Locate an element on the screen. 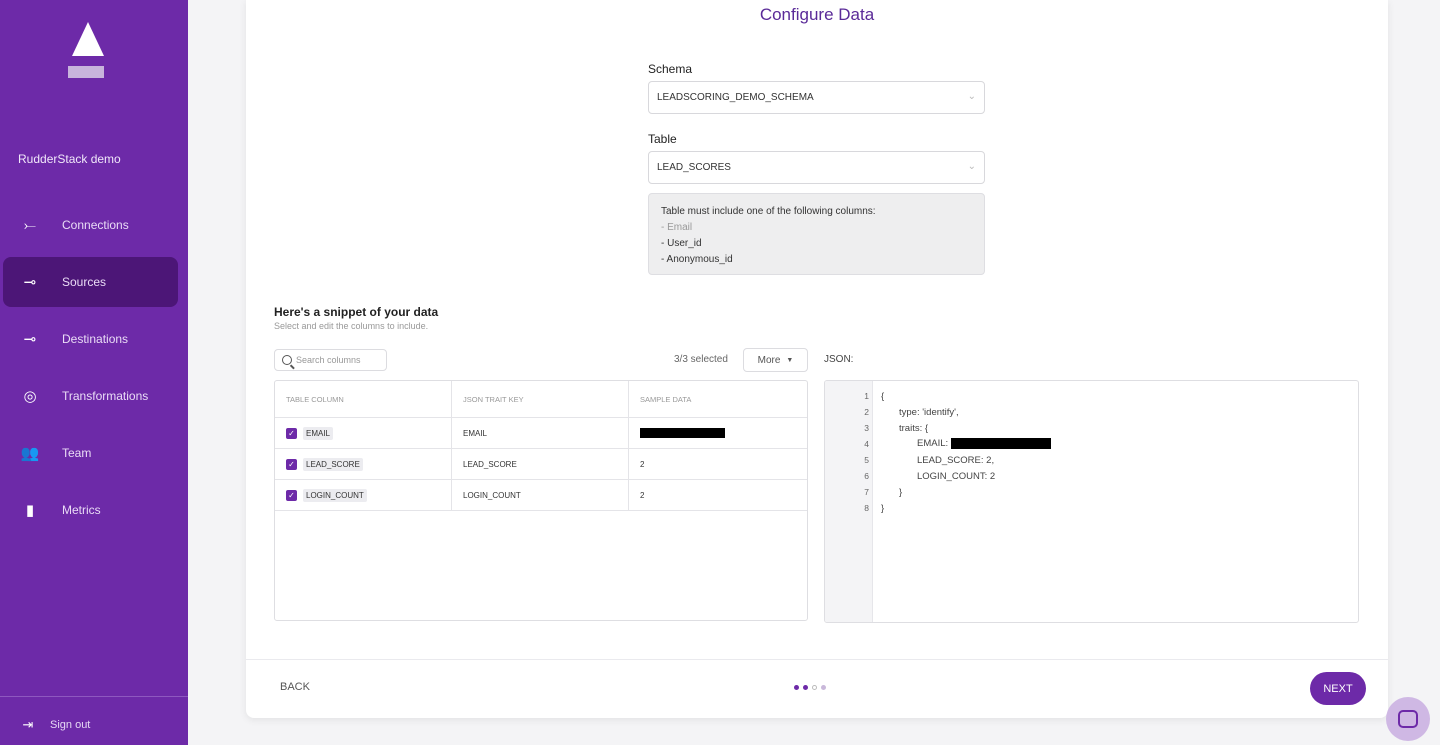  snippet-title: Here's a snippet of your data is located at coordinates (356, 312).